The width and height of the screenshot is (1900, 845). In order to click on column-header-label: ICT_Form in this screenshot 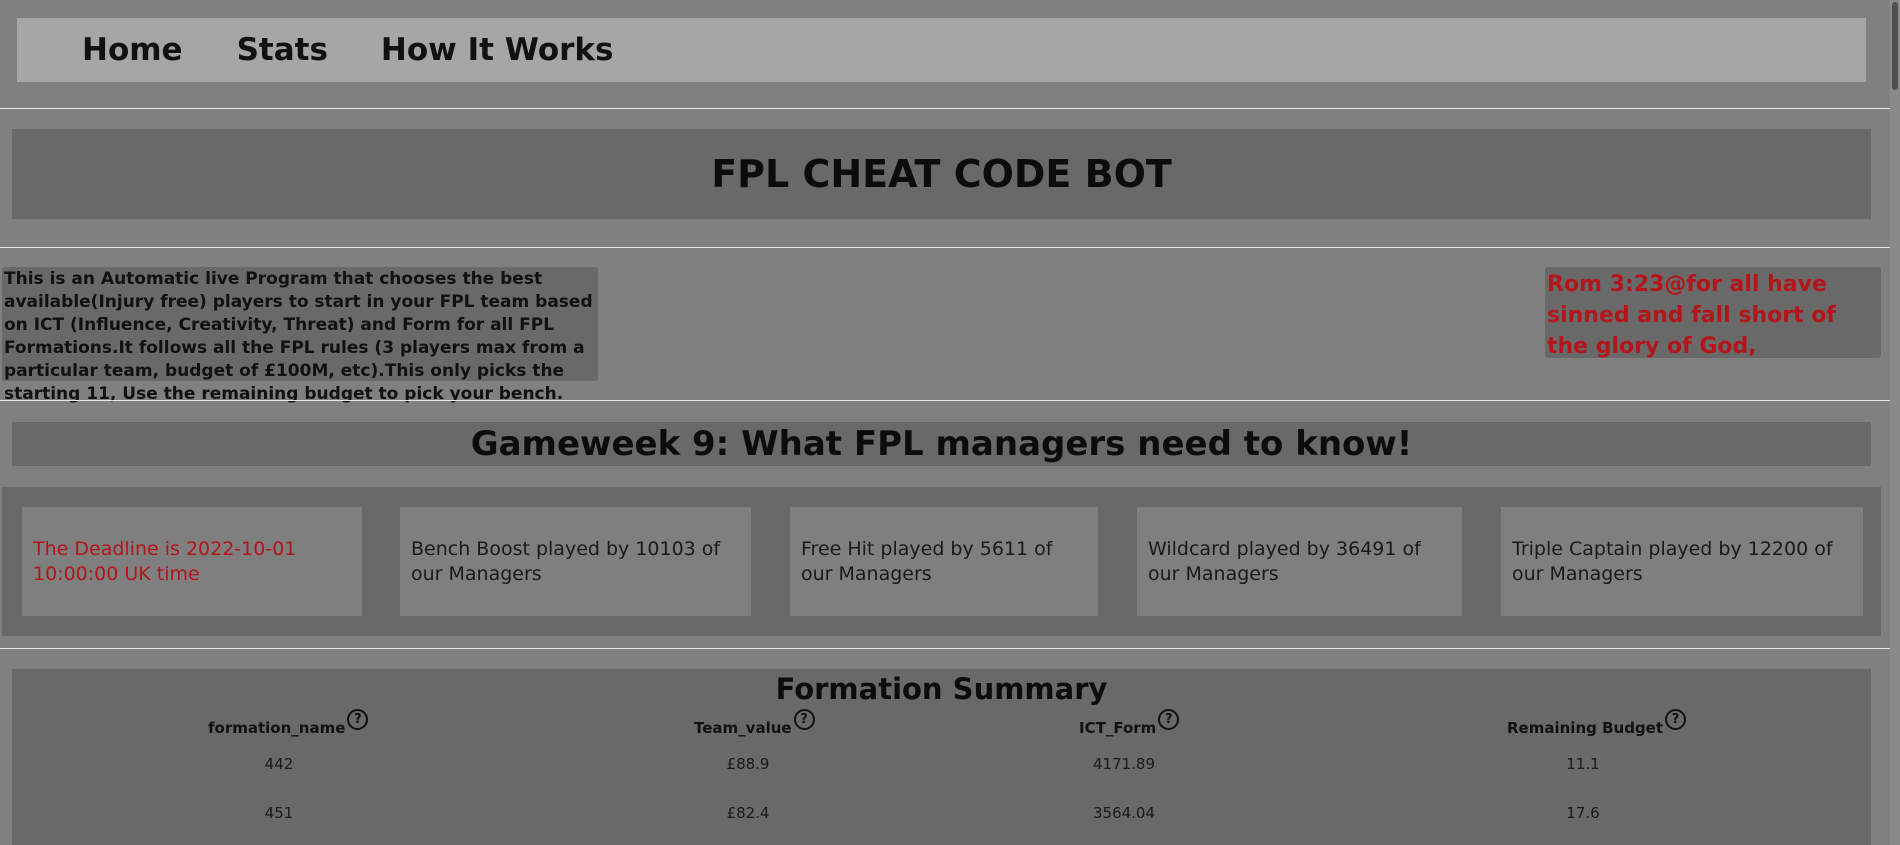, I will do `click(1118, 728)`.